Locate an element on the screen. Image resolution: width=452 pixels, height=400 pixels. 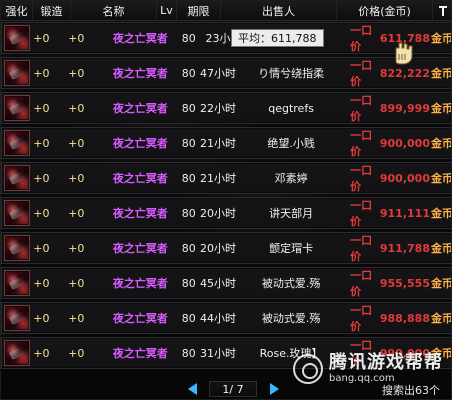
seller-name: 绝望.小贱 is located at coordinates (291, 143).